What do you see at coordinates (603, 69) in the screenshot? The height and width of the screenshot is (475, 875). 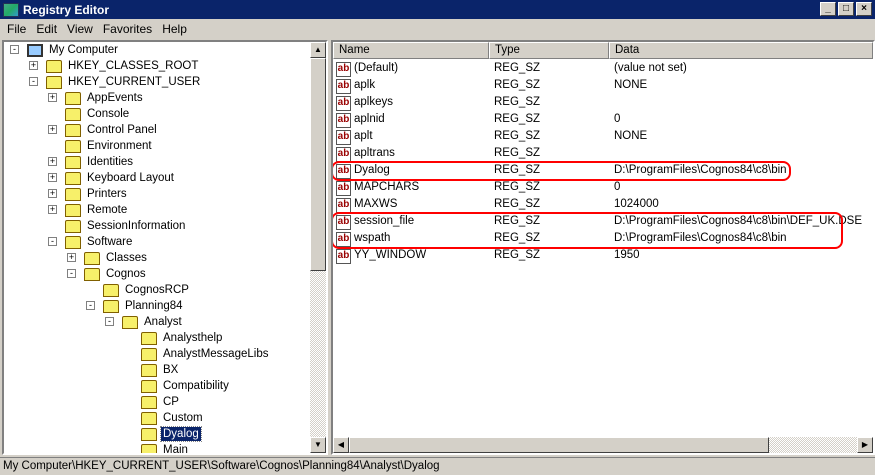 I see `value-row: ab (Default) REG_SZ (value not set)` at bounding box center [603, 69].